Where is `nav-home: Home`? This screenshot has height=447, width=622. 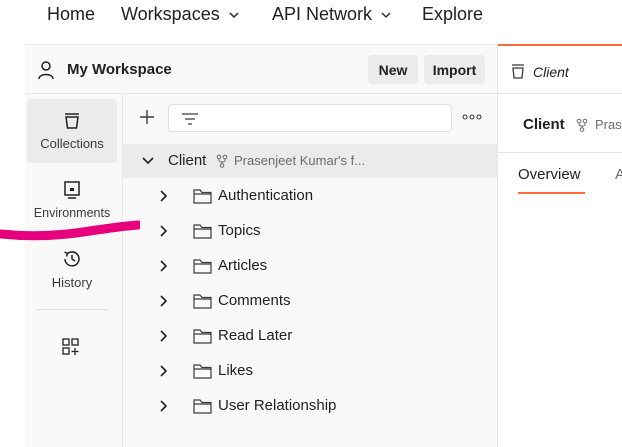 nav-home: Home is located at coordinates (71, 14).